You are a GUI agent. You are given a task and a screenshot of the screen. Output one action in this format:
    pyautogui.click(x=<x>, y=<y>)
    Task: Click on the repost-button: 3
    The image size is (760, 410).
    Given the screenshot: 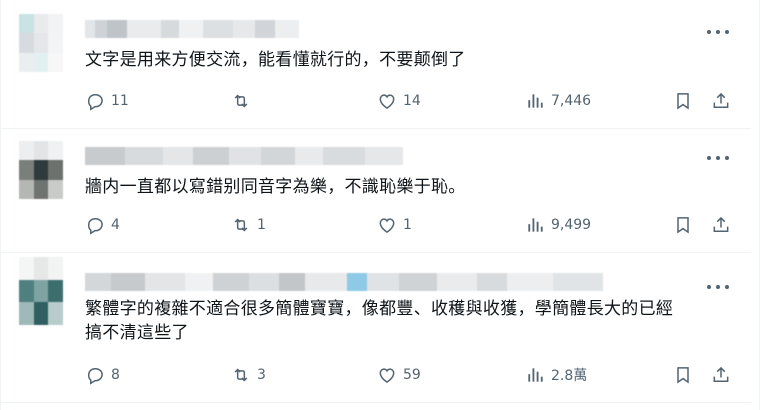 What is the action you would take?
    pyautogui.click(x=248, y=375)
    